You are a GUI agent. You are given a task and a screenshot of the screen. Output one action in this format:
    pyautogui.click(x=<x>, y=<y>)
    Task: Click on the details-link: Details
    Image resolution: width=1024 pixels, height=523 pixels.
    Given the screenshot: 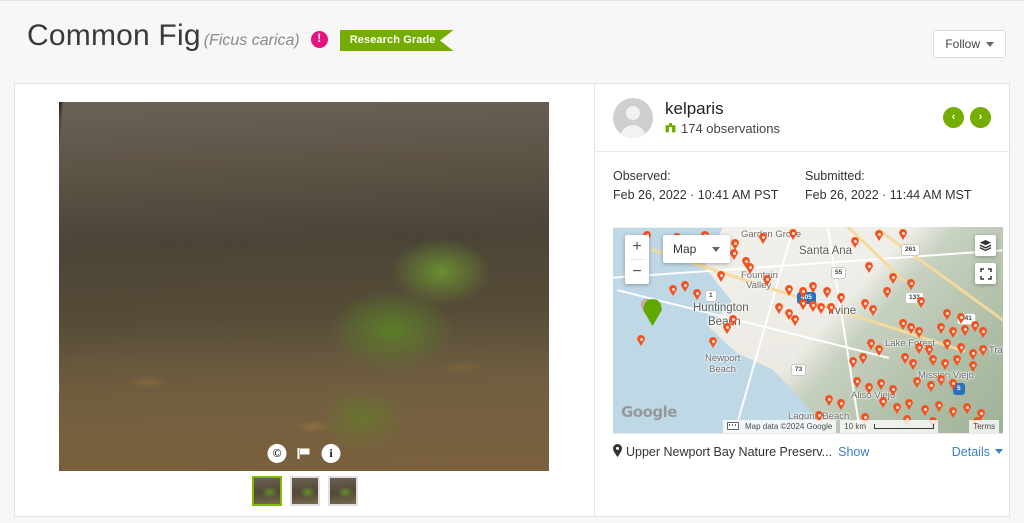 What is the action you would take?
    pyautogui.click(x=977, y=452)
    